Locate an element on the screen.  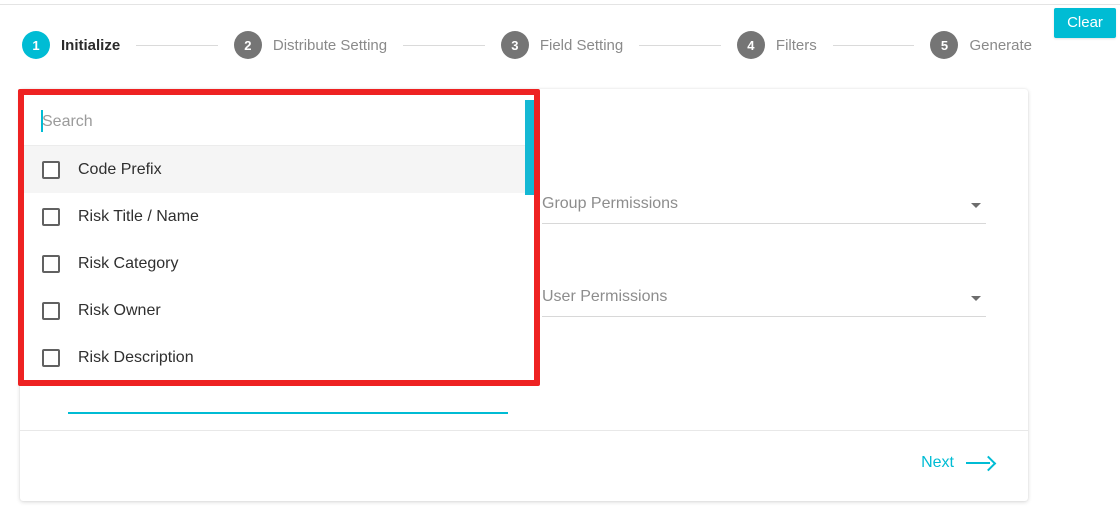
next-button-label: Next is located at coordinates (937, 462).